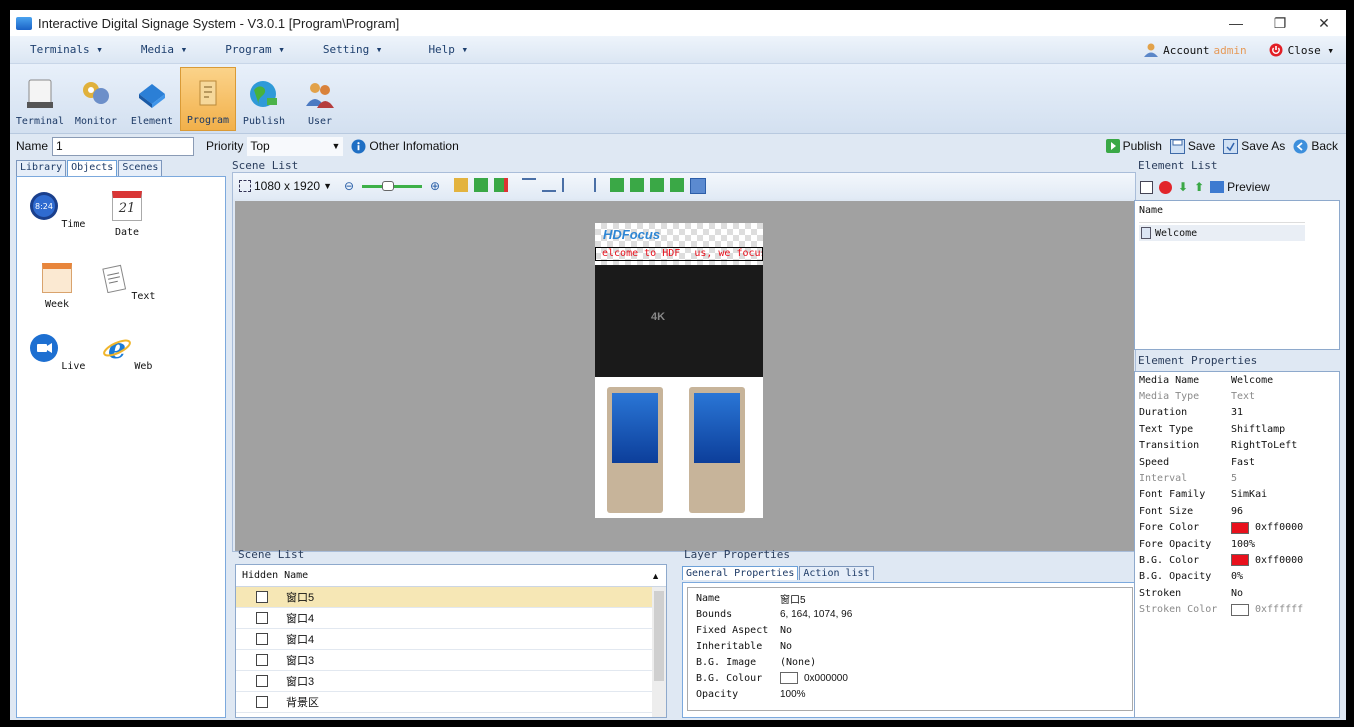 Image resolution: width=1354 pixels, height=727 pixels. What do you see at coordinates (127, 214) in the screenshot?
I see `object-date: 21 Date` at bounding box center [127, 214].